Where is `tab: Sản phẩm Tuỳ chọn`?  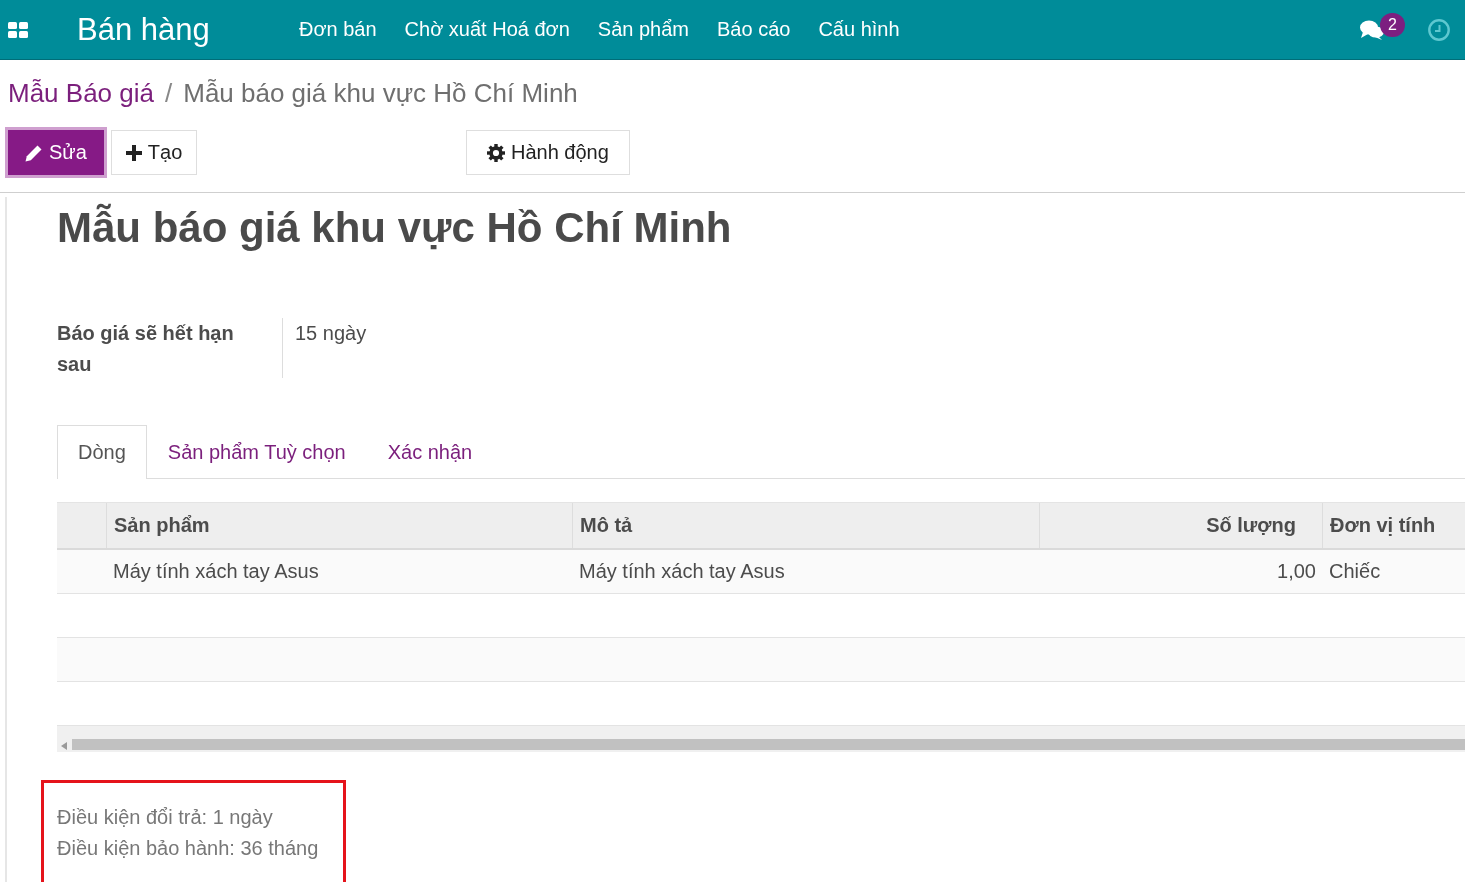
tab: Sản phẩm Tuỳ chọn is located at coordinates (256, 451).